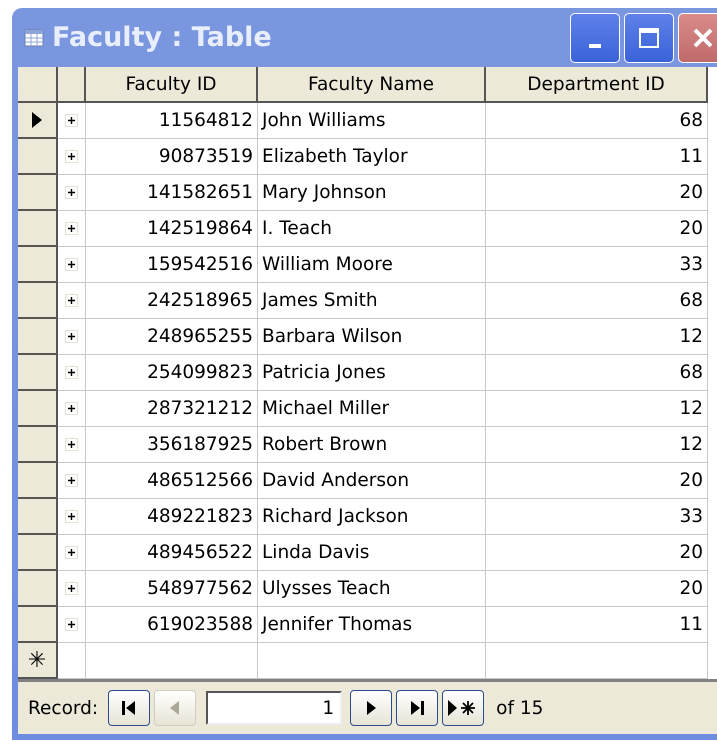 The width and height of the screenshot is (717, 744). Describe the element at coordinates (463, 708) in the screenshot. I see `new-record-button` at that location.